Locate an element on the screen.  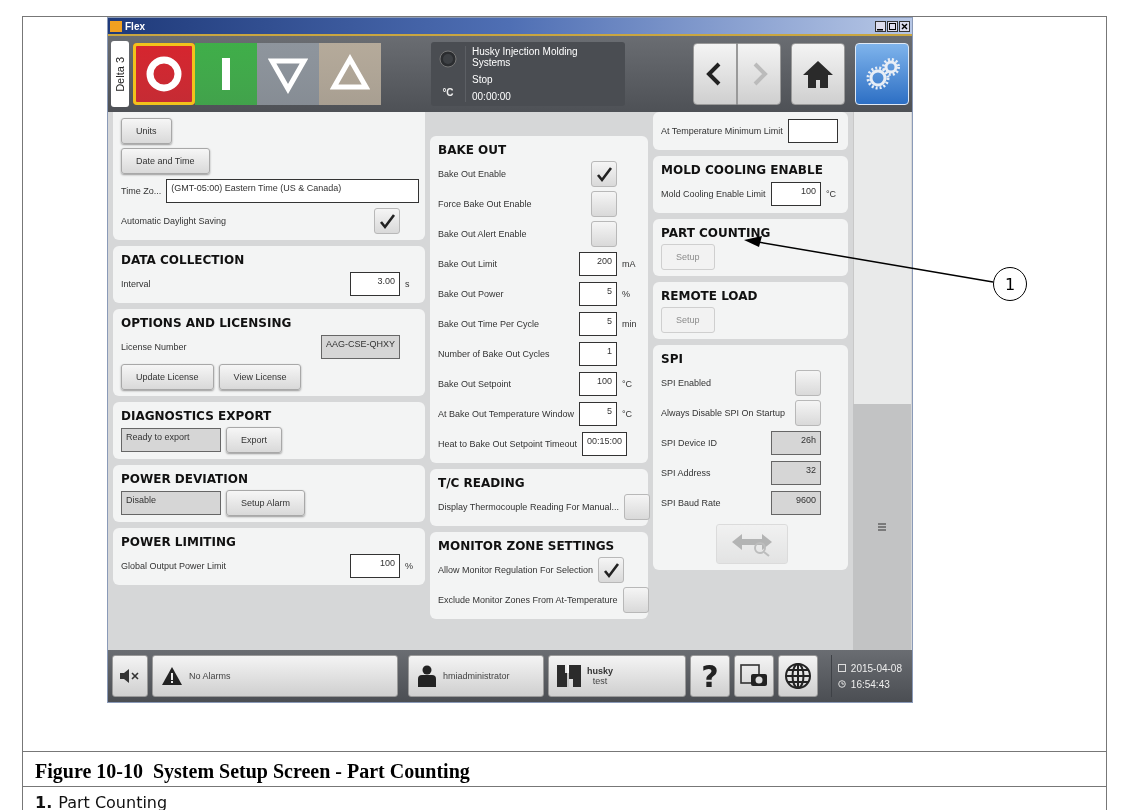
setting-label: Bake Out Alert Enable is located at coordinates (483, 234).